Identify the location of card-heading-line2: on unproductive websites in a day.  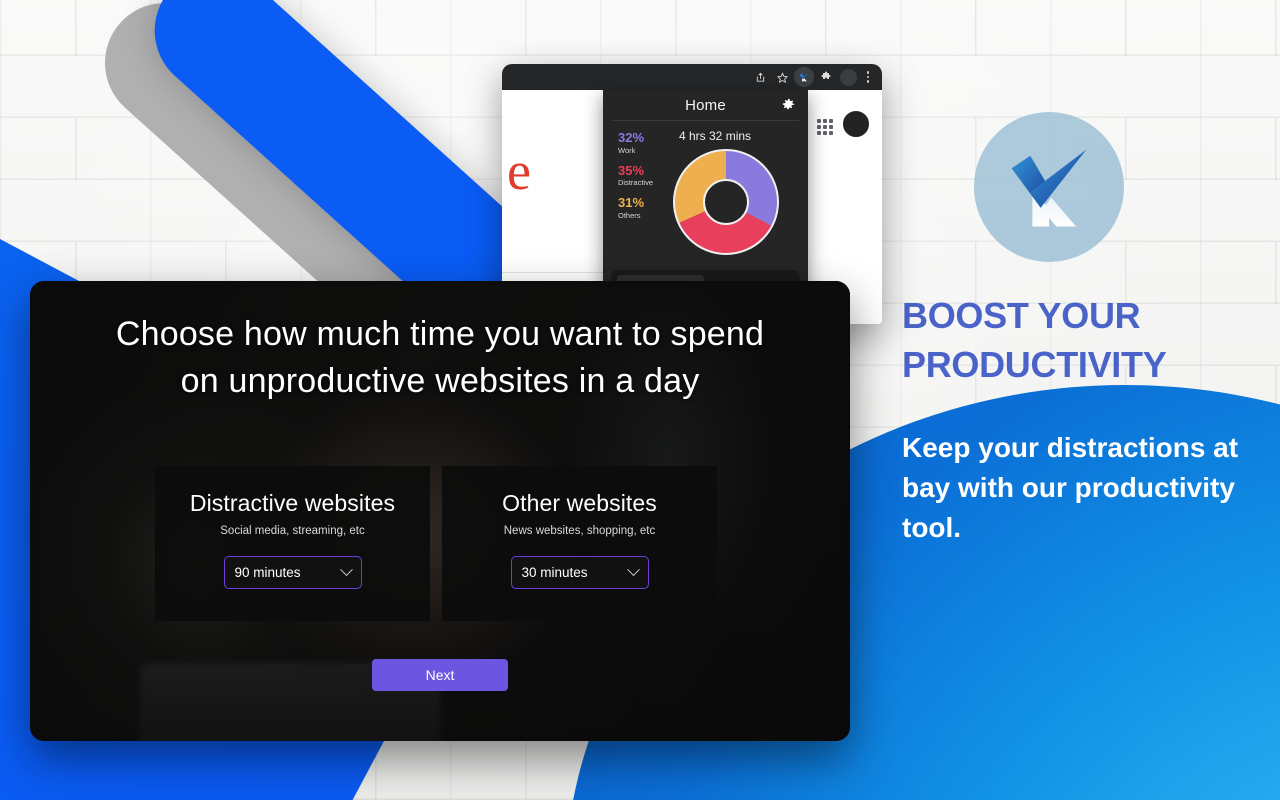
(440, 380).